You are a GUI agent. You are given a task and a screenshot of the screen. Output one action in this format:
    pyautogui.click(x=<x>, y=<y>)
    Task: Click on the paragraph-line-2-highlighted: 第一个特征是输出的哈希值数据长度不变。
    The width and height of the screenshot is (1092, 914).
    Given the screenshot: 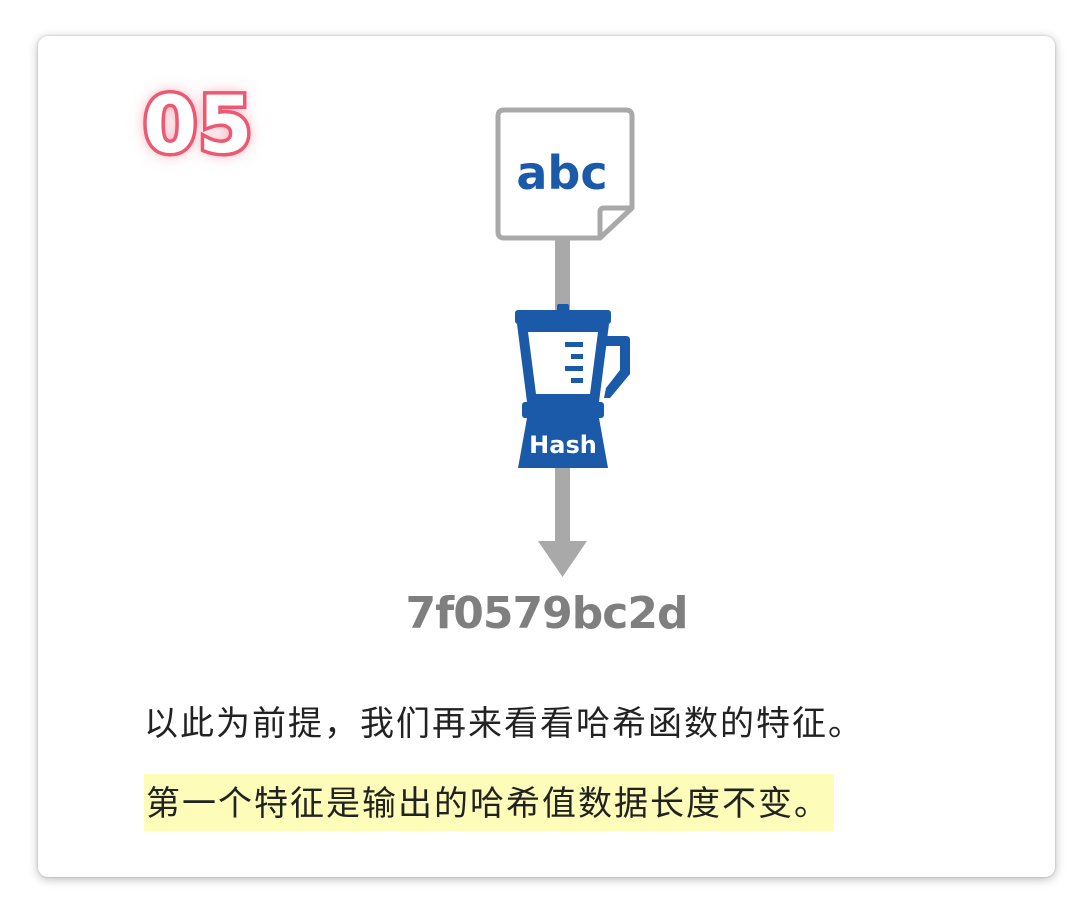 What is the action you would take?
    pyautogui.click(x=489, y=802)
    